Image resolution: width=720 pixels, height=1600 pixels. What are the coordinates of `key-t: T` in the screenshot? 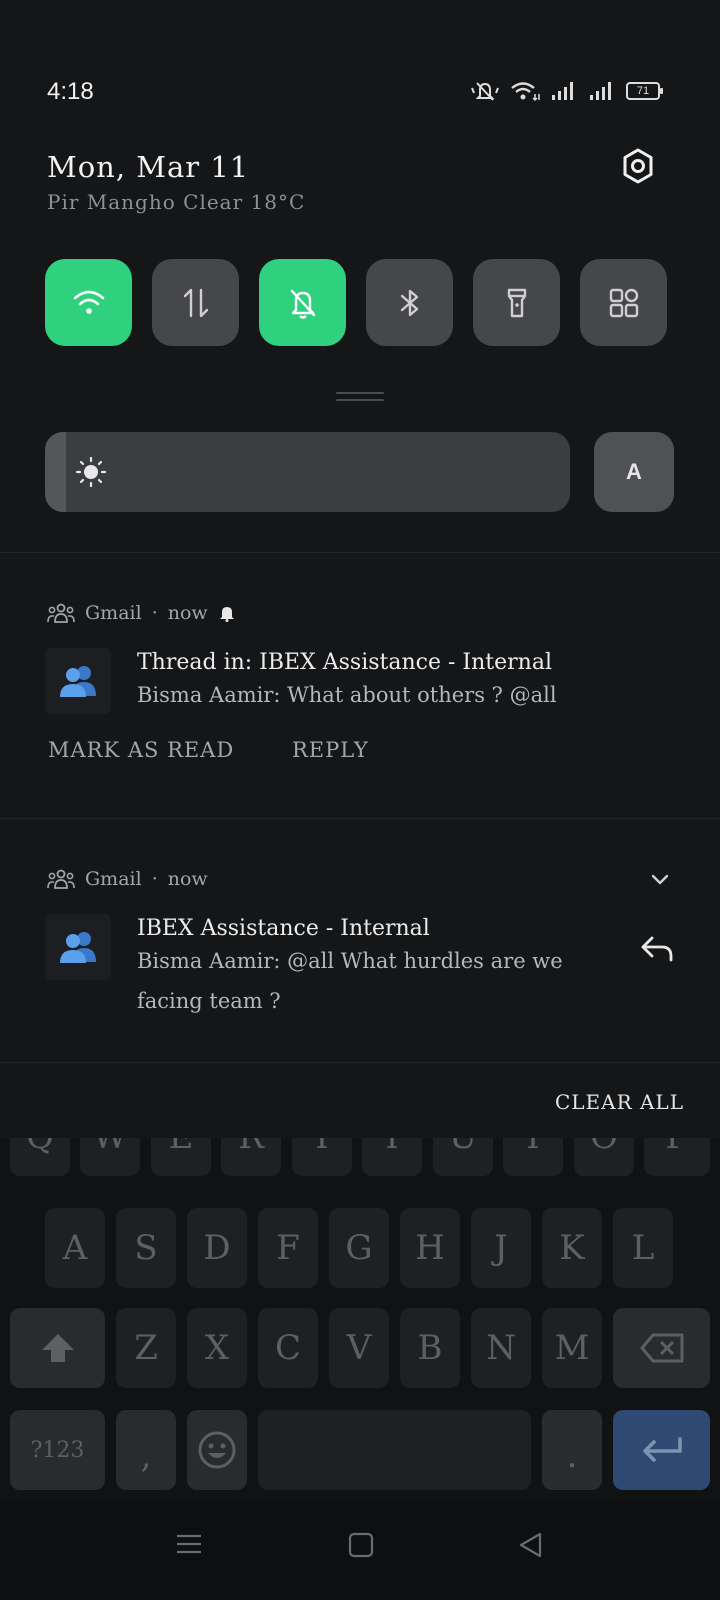 It's located at (322, 1157).